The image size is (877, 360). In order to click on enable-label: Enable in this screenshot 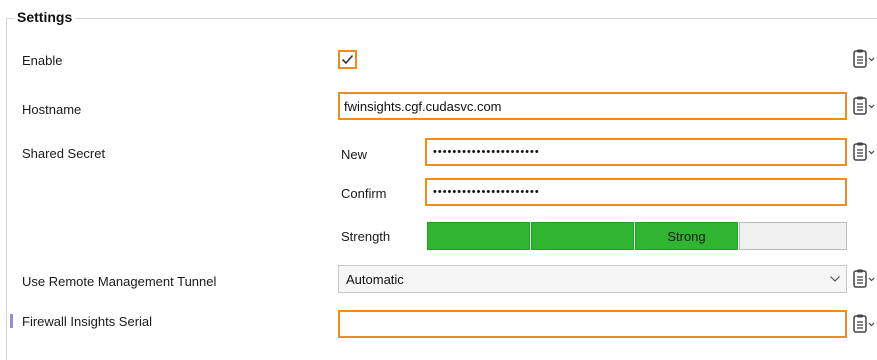, I will do `click(42, 60)`.